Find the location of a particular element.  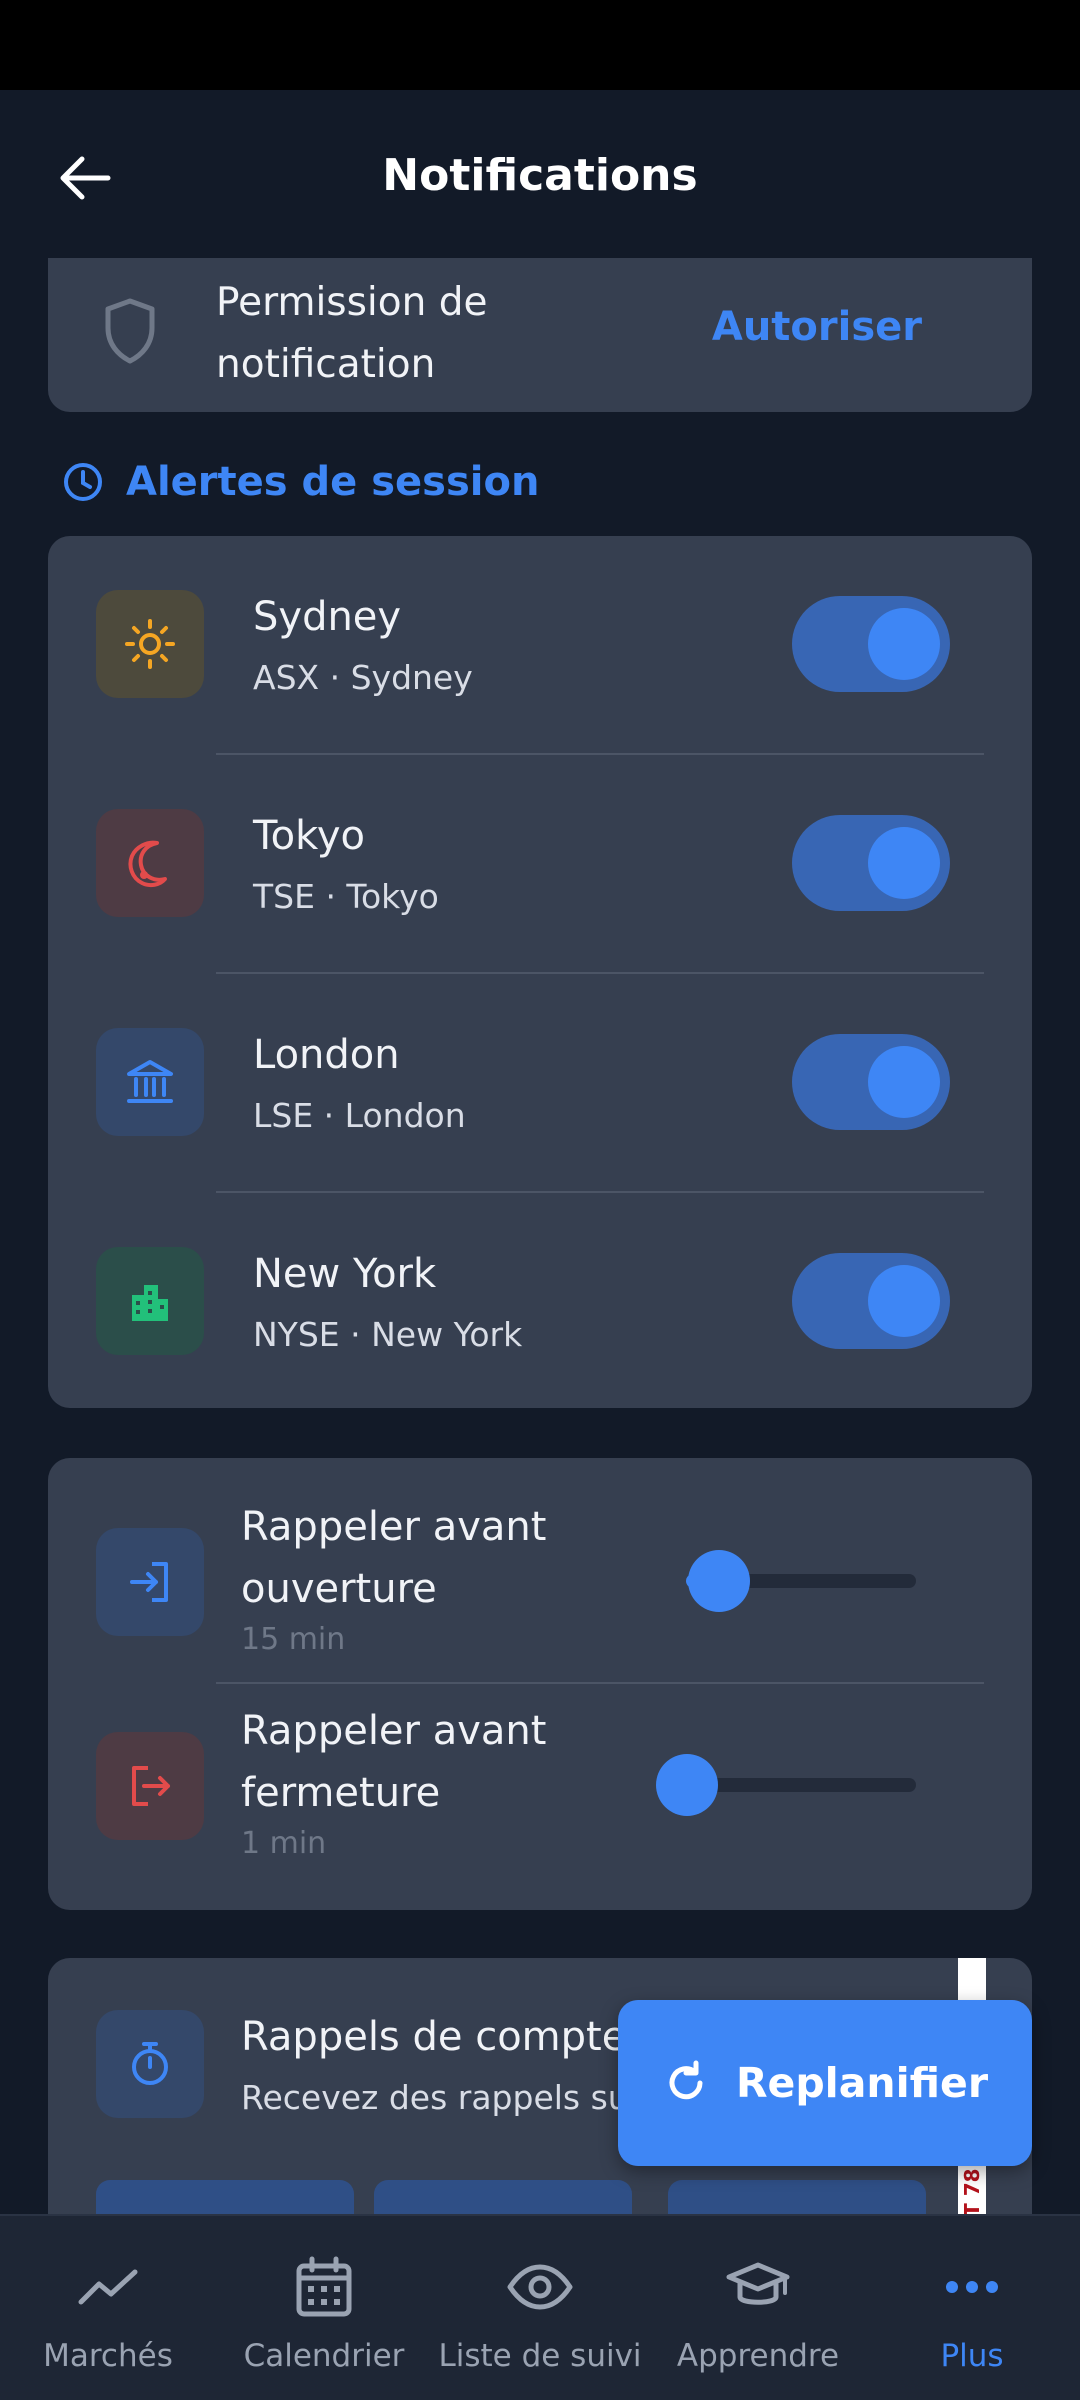

session-alerts-header: Alertes de session is located at coordinates (300, 482).